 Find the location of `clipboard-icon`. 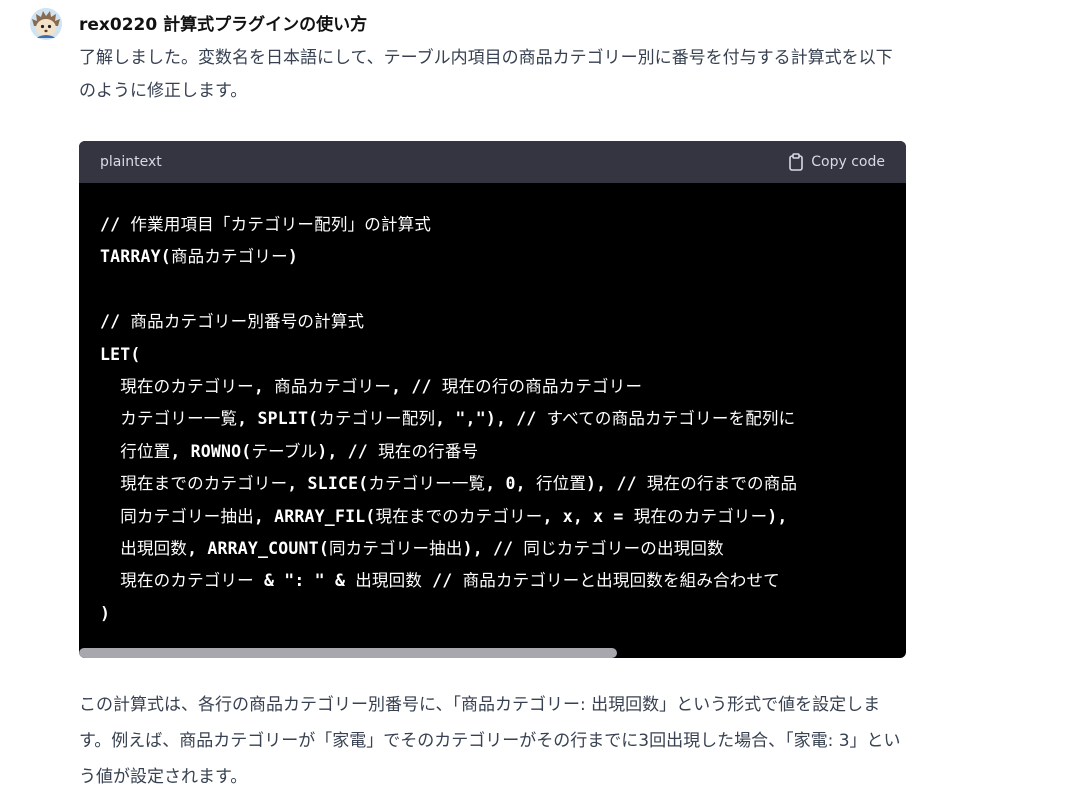

clipboard-icon is located at coordinates (796, 162).